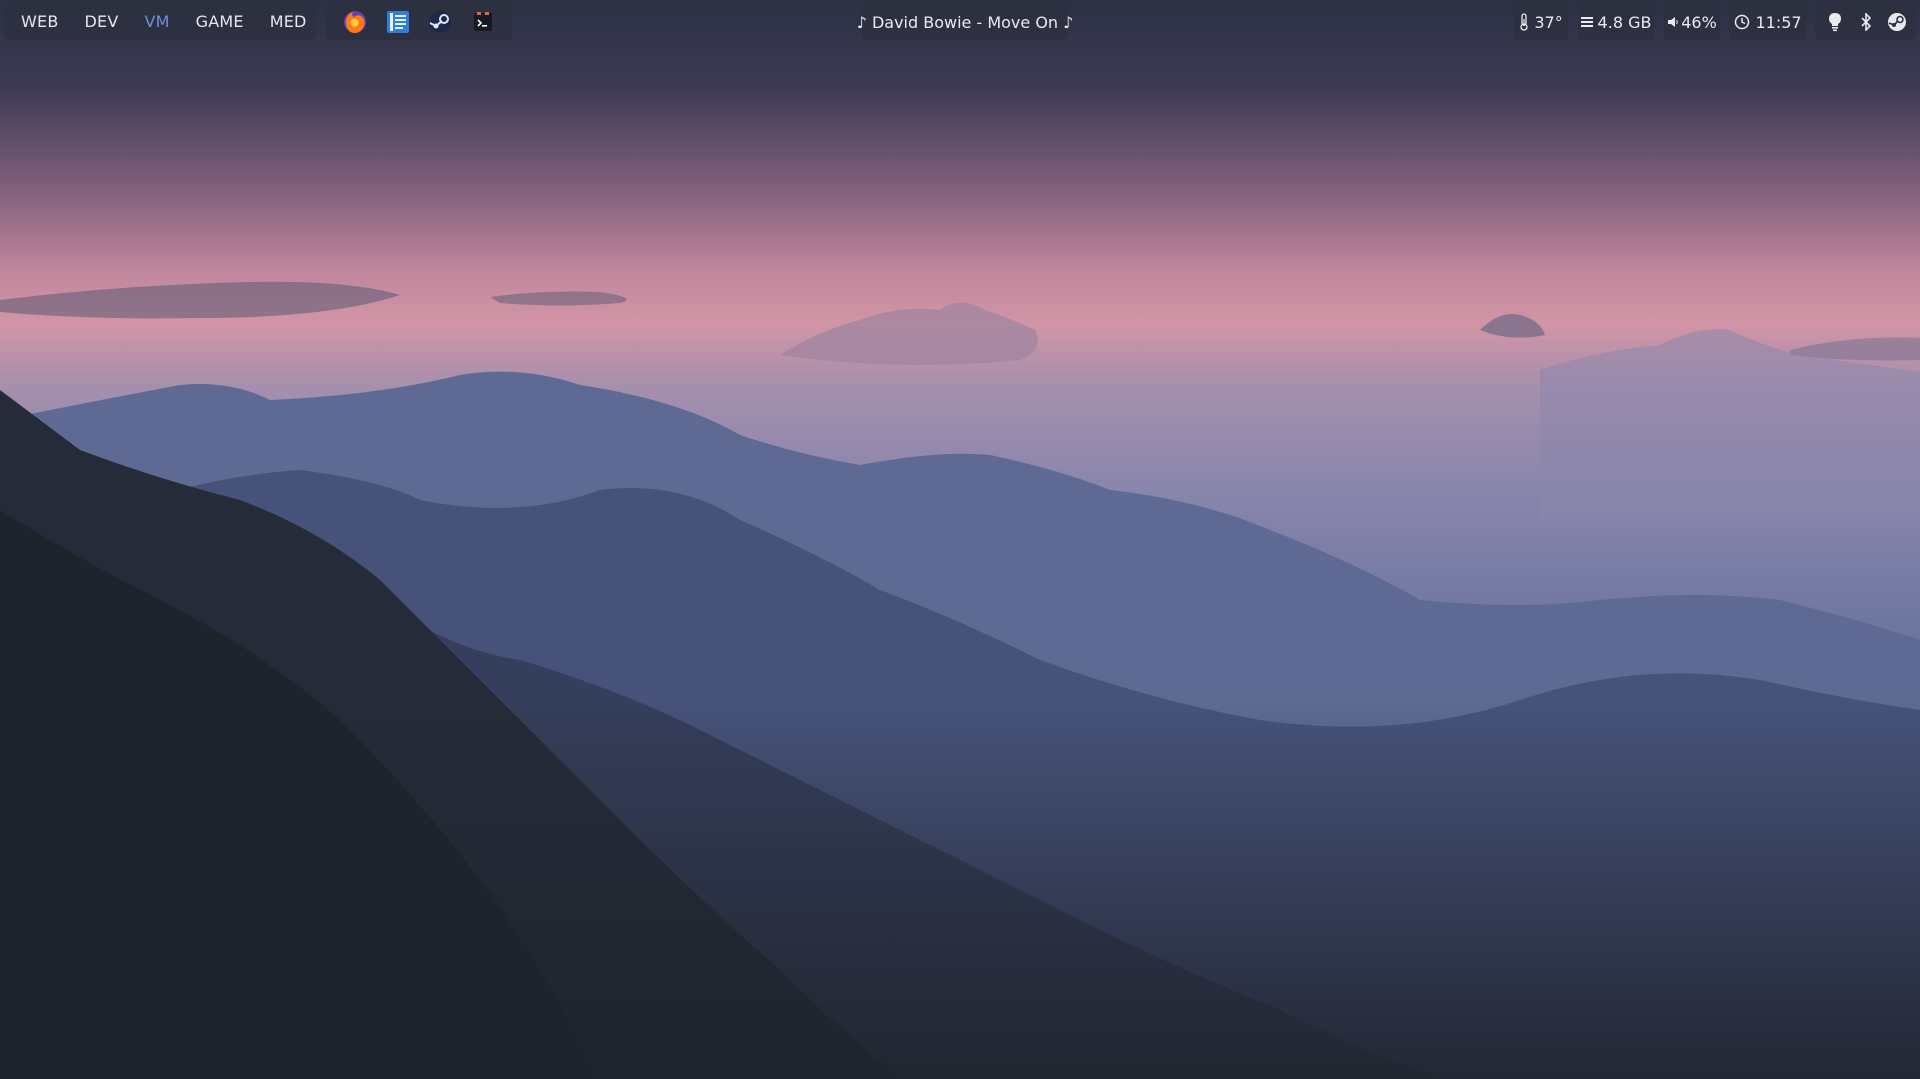  What do you see at coordinates (1524, 22) in the screenshot?
I see `thermometer-icon` at bounding box center [1524, 22].